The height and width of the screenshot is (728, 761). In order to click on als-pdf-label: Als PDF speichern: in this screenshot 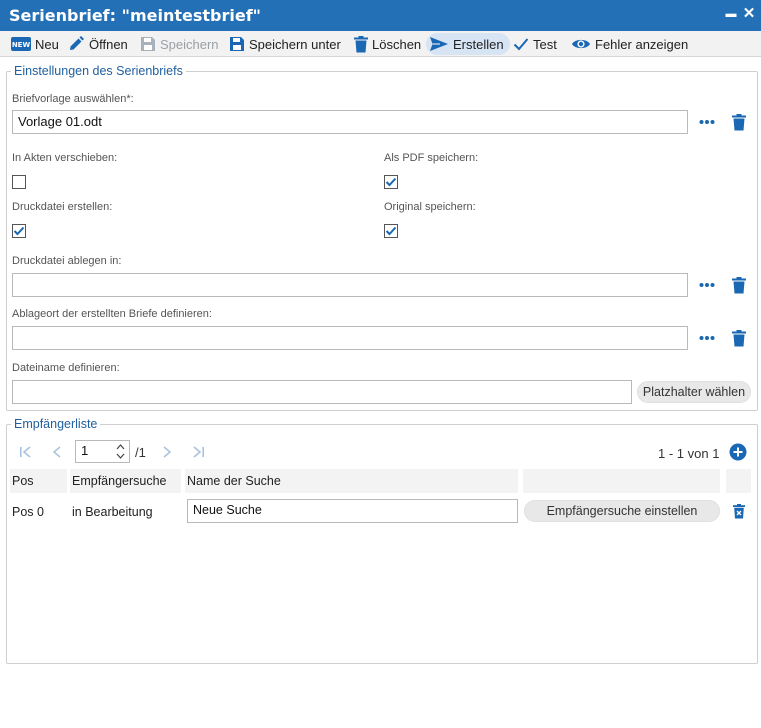, I will do `click(431, 158)`.